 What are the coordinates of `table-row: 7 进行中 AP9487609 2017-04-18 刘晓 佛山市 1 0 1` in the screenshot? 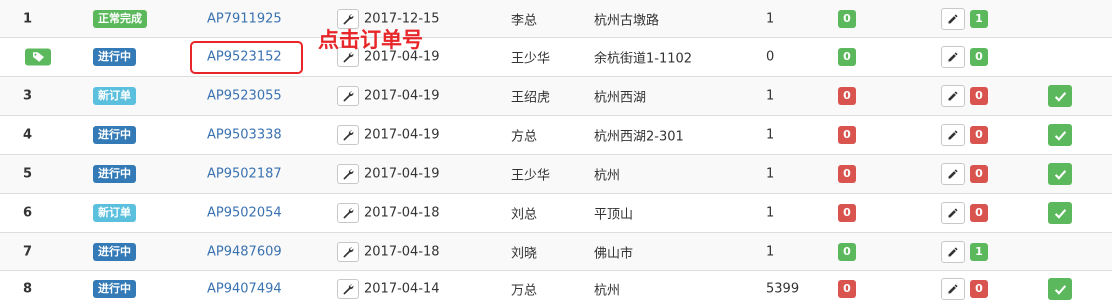 It's located at (556, 251).